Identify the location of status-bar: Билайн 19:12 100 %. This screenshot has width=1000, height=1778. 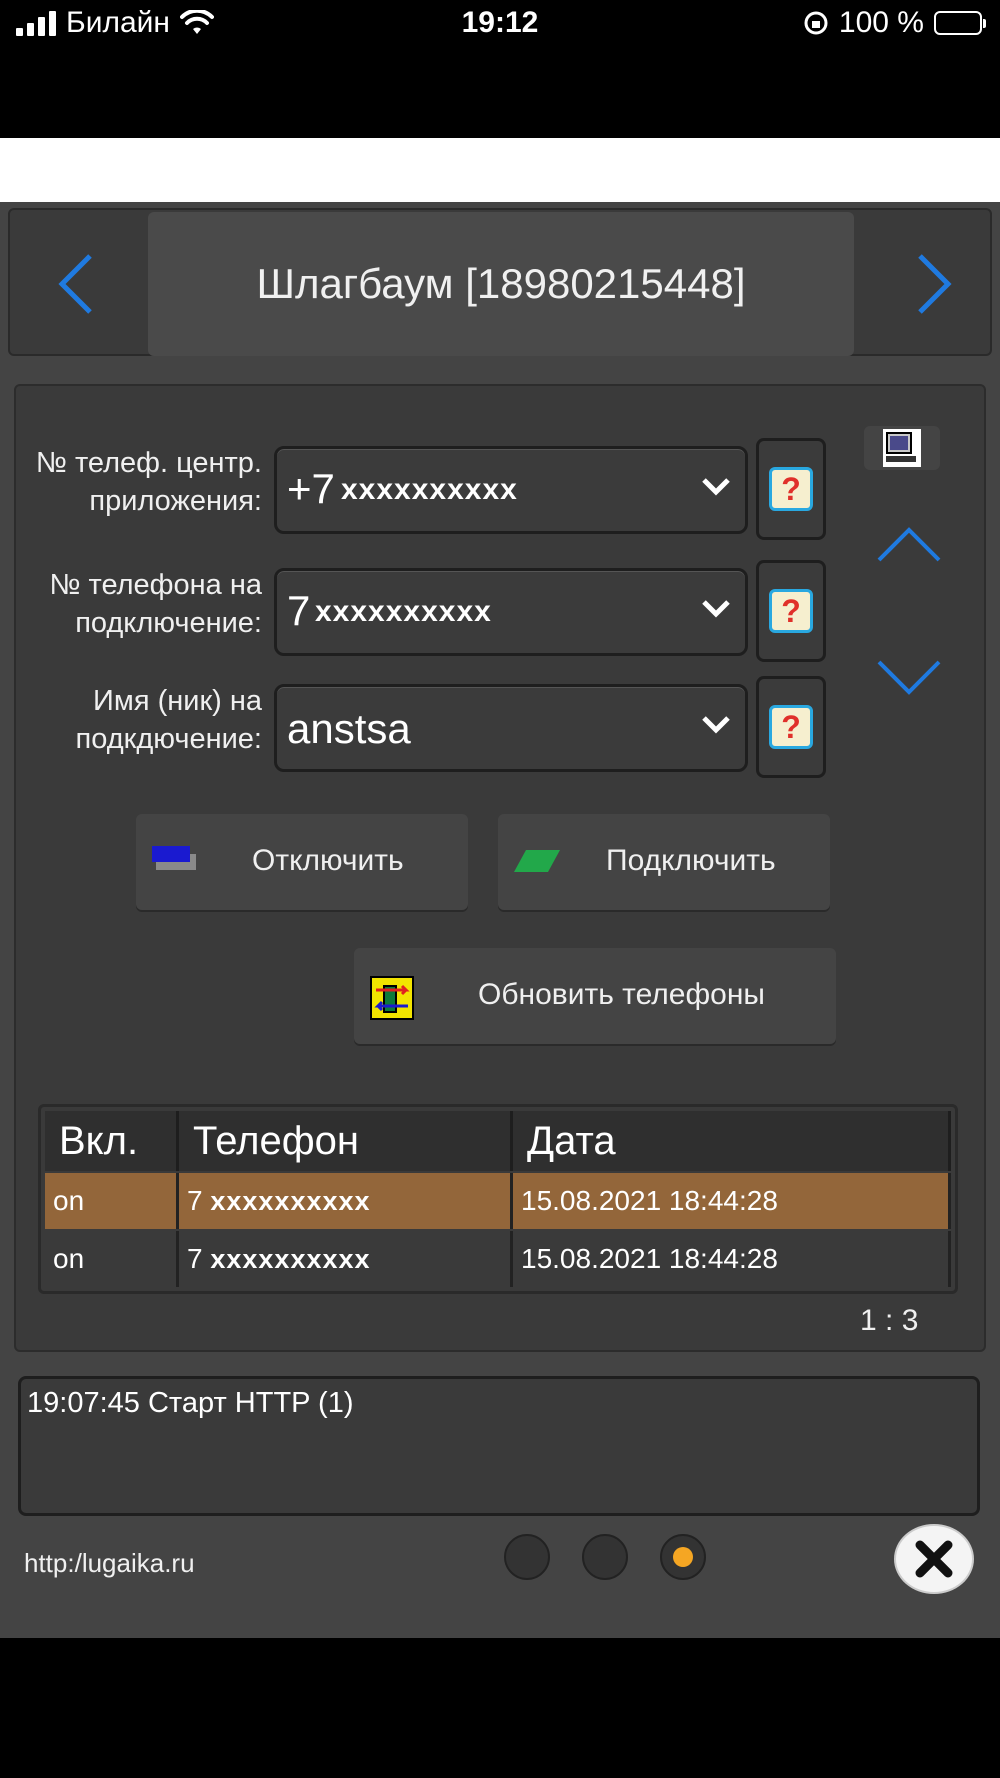
(500, 69).